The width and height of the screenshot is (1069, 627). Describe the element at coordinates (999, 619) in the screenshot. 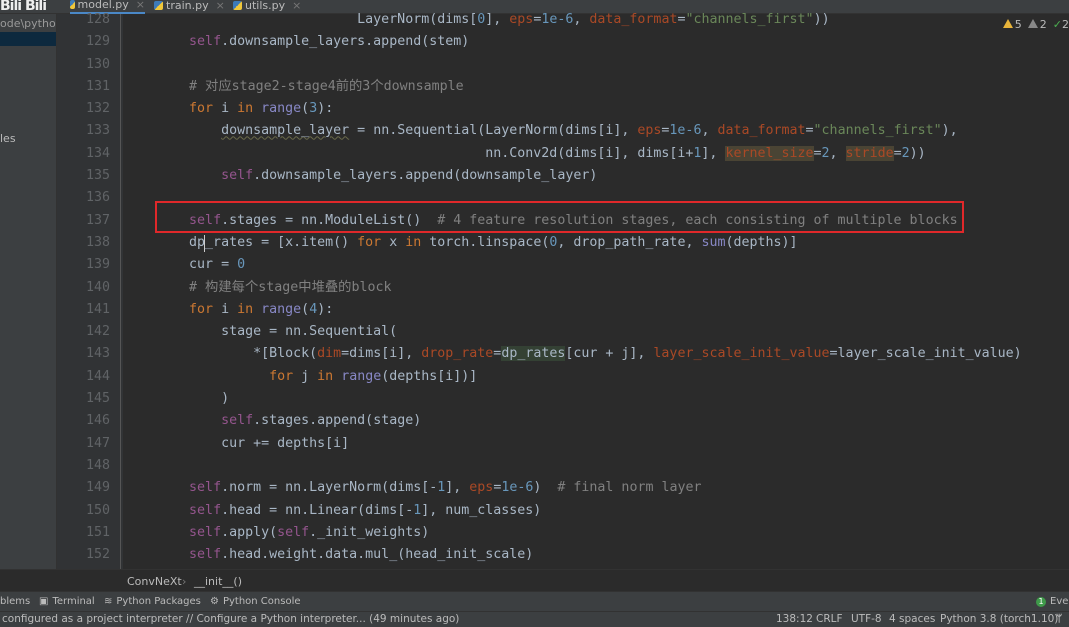

I see `python-interpreter: Python 3.8 (torch1.10)` at that location.